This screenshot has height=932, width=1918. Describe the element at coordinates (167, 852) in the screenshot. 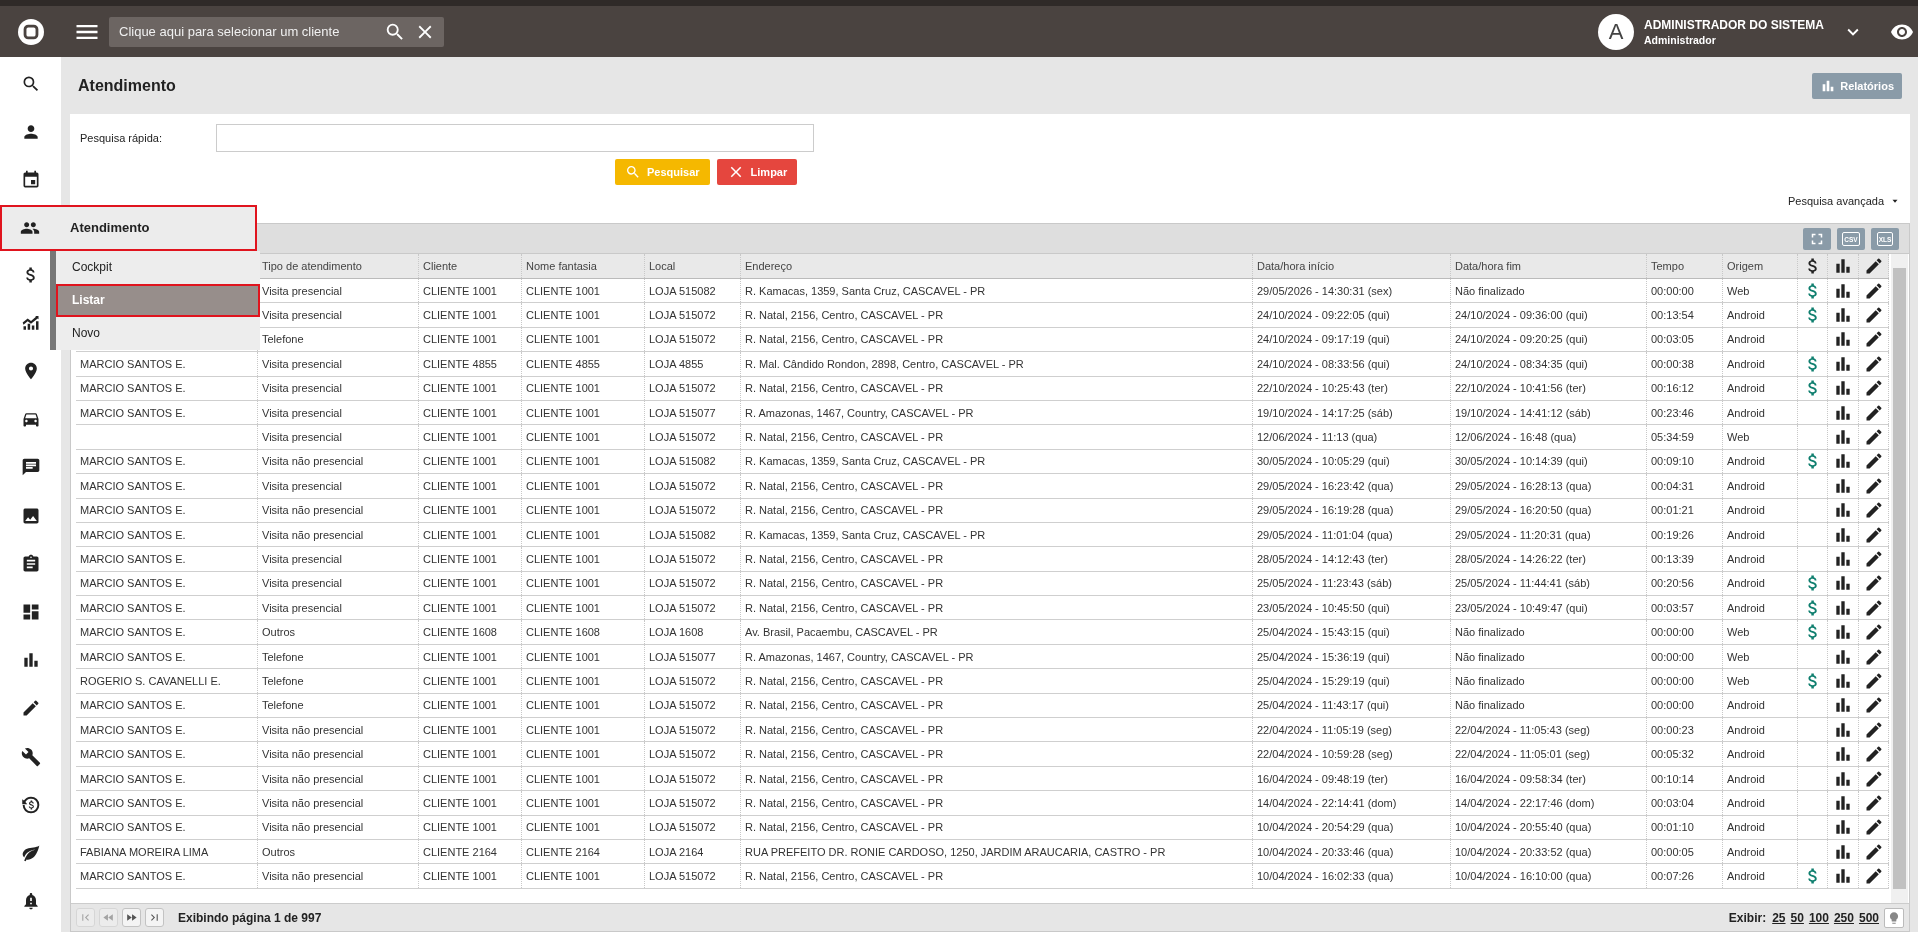

I see `table-cell: FABIANA MOREIRA LIMA` at that location.